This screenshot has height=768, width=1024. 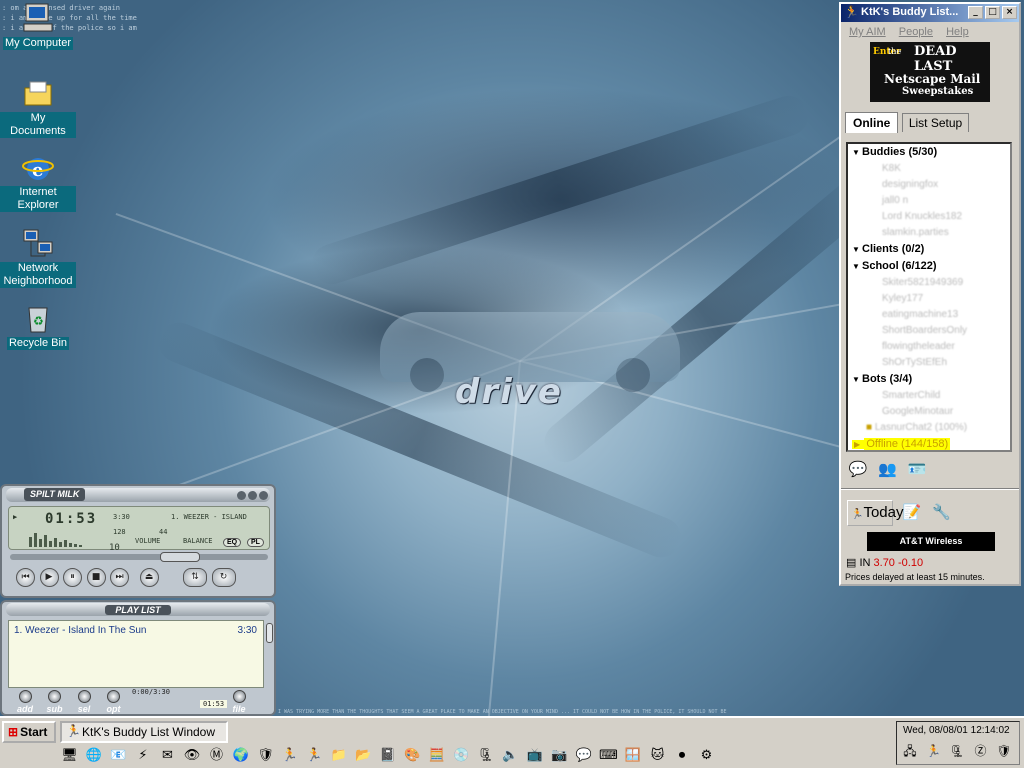 I want to click on close-button, so click(x=263, y=495).